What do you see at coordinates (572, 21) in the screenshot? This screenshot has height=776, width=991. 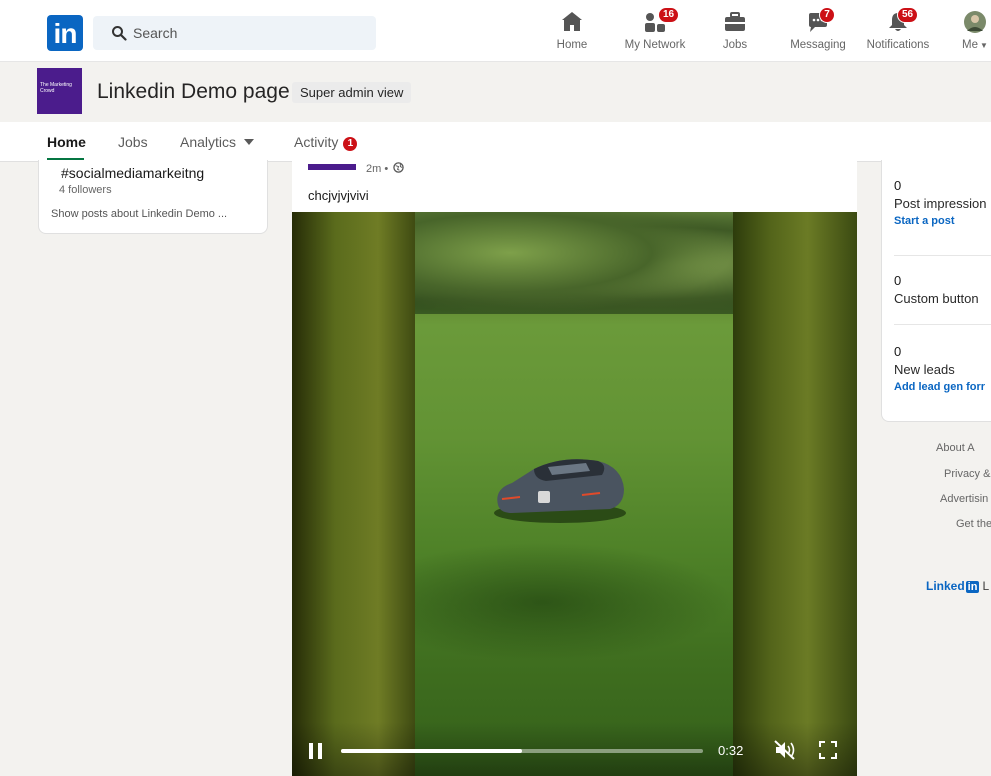 I see `home-icon` at bounding box center [572, 21].